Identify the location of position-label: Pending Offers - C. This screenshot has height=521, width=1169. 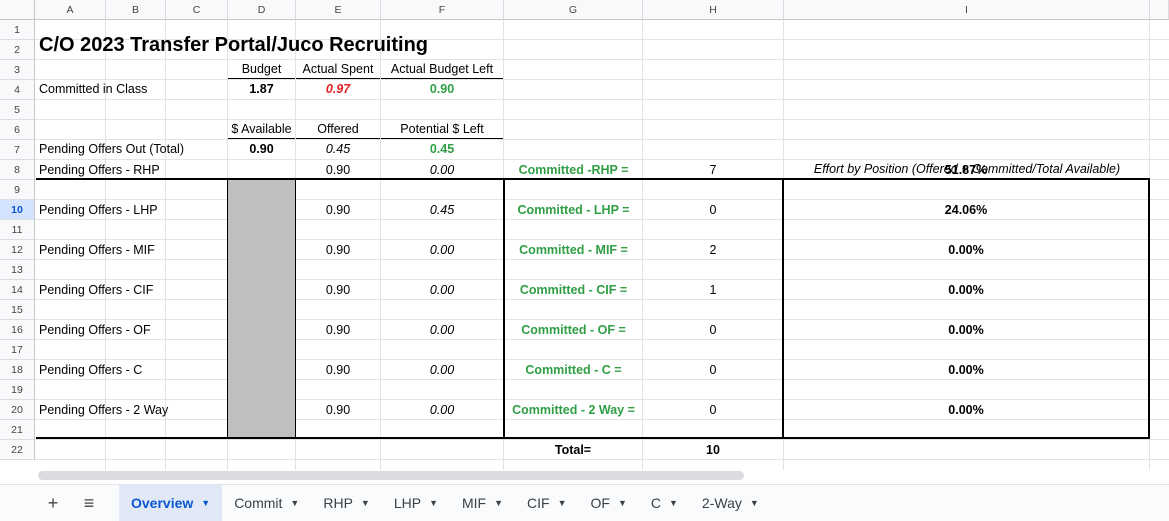
(90, 370).